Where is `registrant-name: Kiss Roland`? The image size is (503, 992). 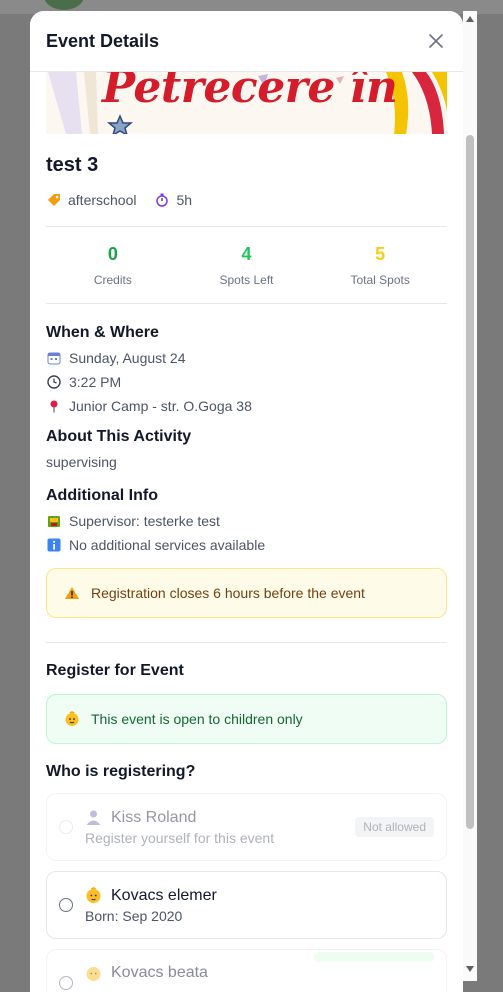 registrant-name: Kiss Roland is located at coordinates (154, 817).